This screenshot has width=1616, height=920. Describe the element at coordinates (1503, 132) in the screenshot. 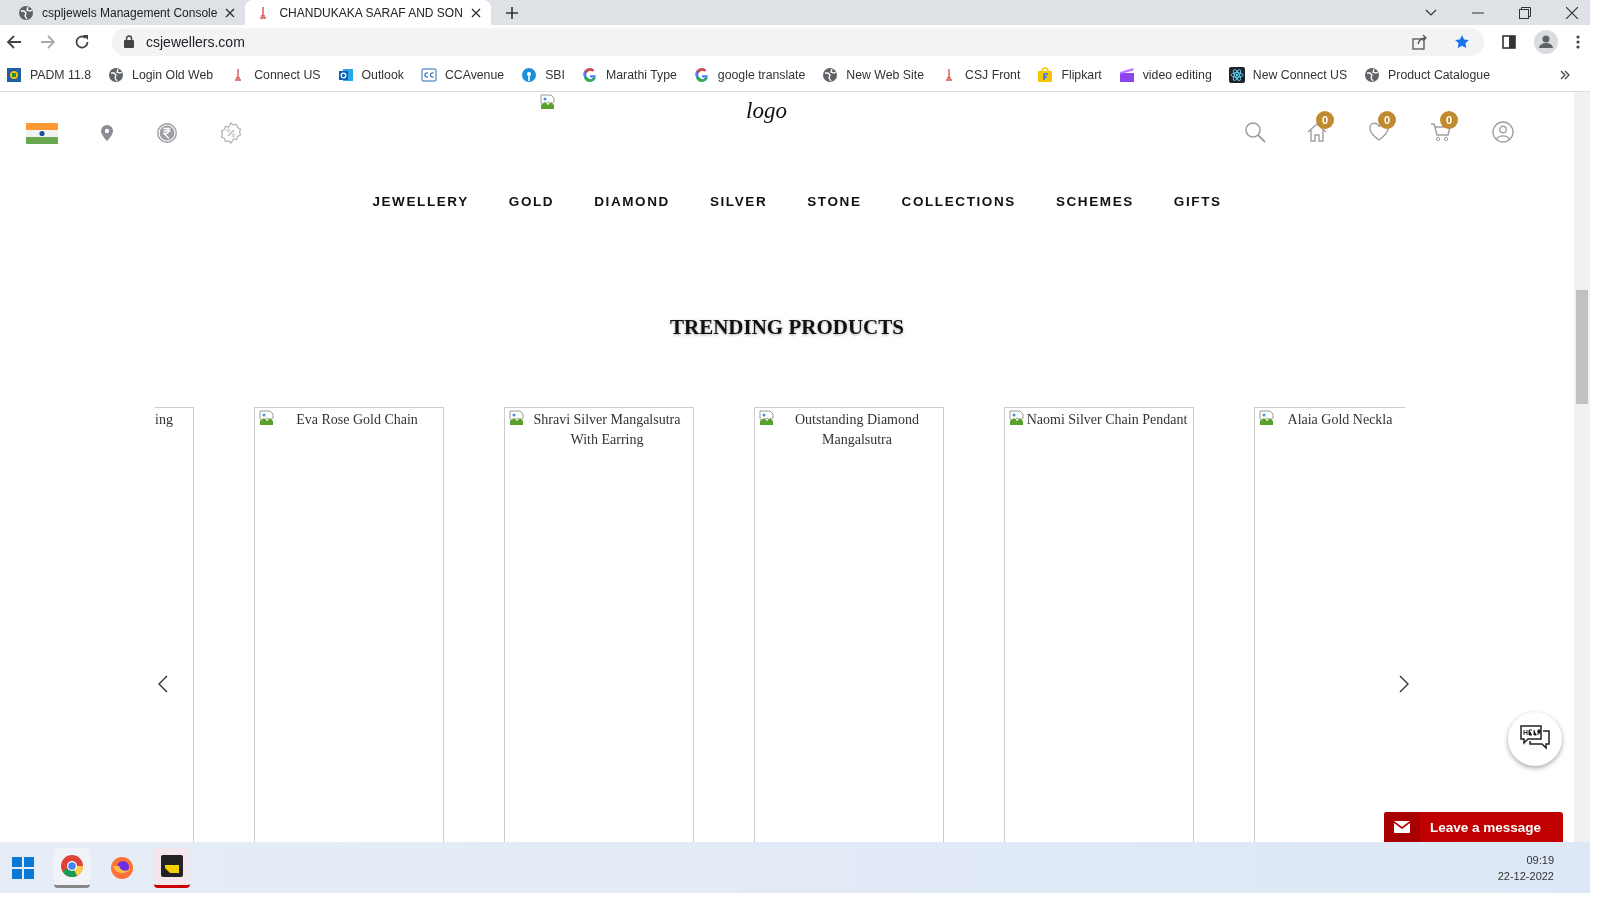

I see `user-icon` at that location.